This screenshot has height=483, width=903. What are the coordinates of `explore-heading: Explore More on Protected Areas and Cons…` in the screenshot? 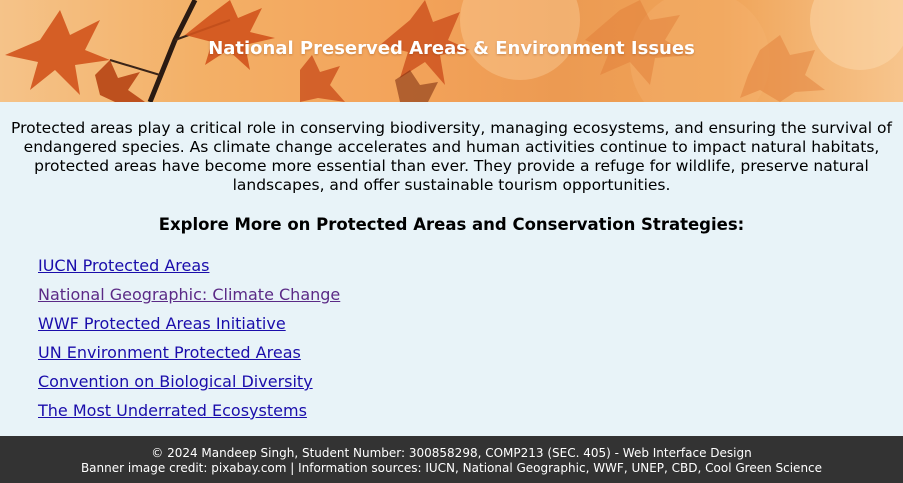 It's located at (451, 224).